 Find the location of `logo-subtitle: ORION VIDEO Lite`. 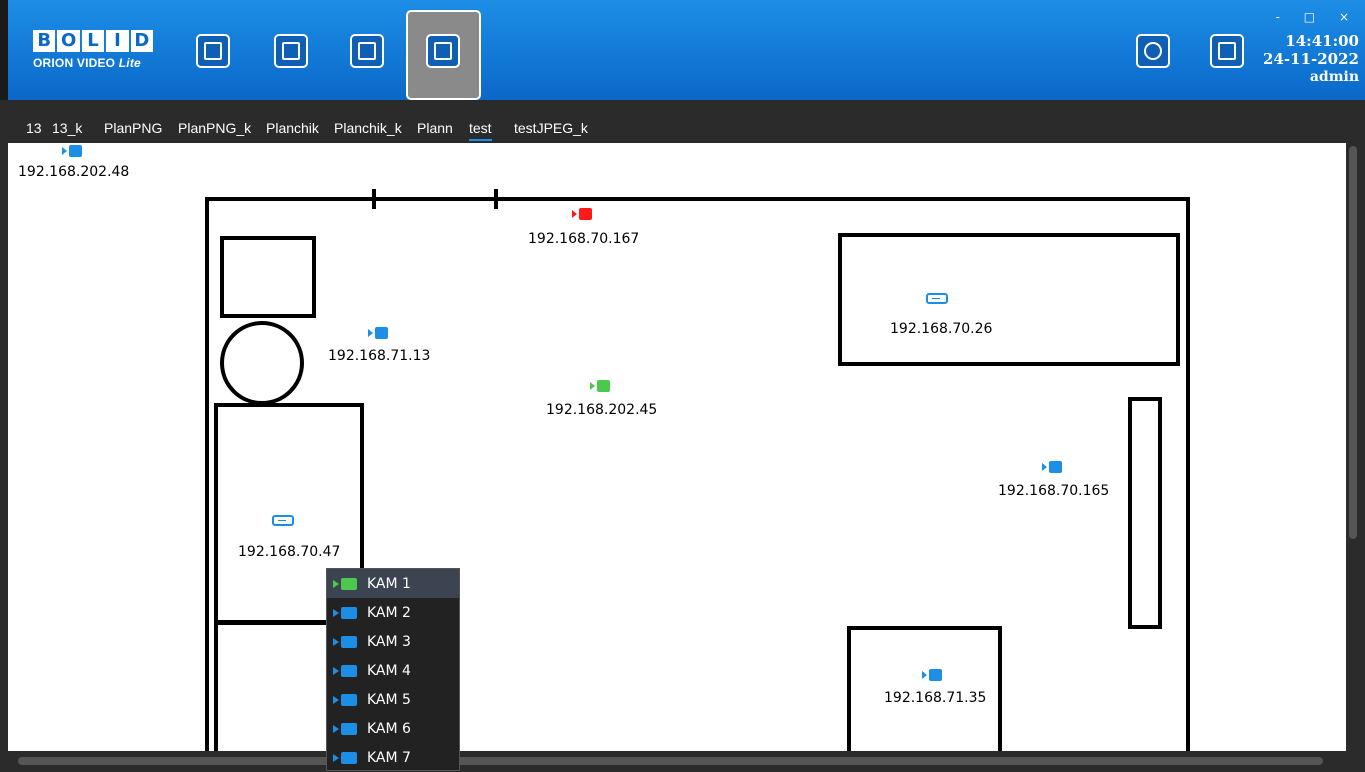

logo-subtitle: ORION VIDEO Lite is located at coordinates (87, 63).